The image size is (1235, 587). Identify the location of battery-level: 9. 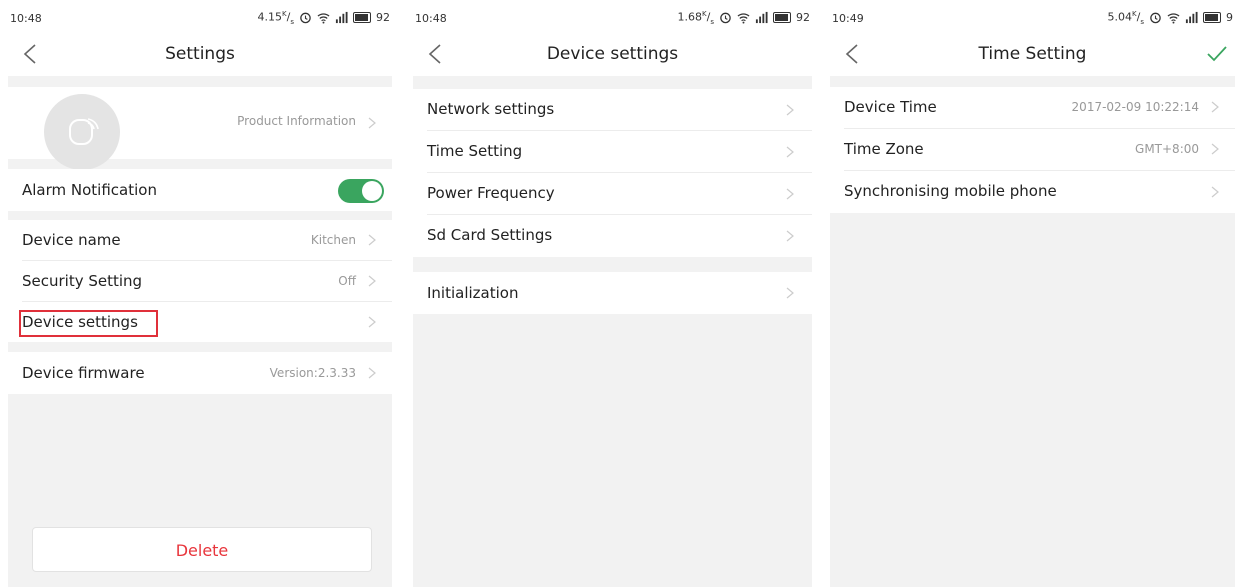
(1229, 18).